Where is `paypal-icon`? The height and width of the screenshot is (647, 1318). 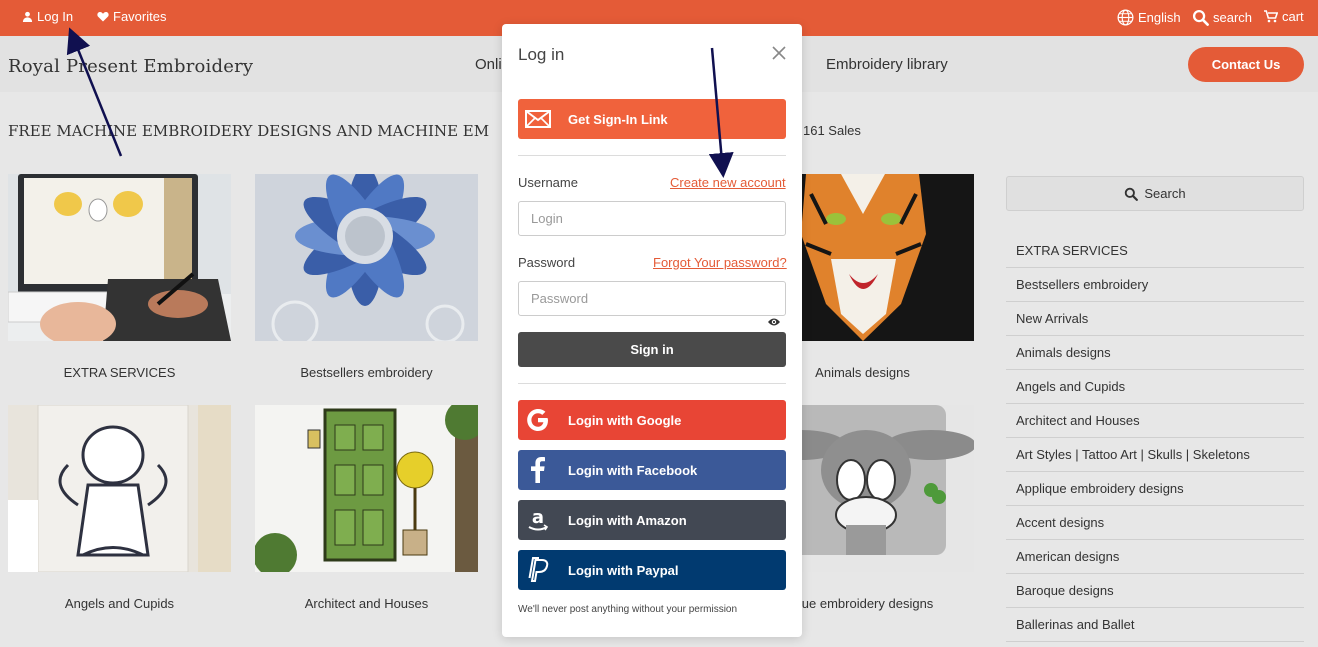
paypal-icon is located at coordinates (538, 570).